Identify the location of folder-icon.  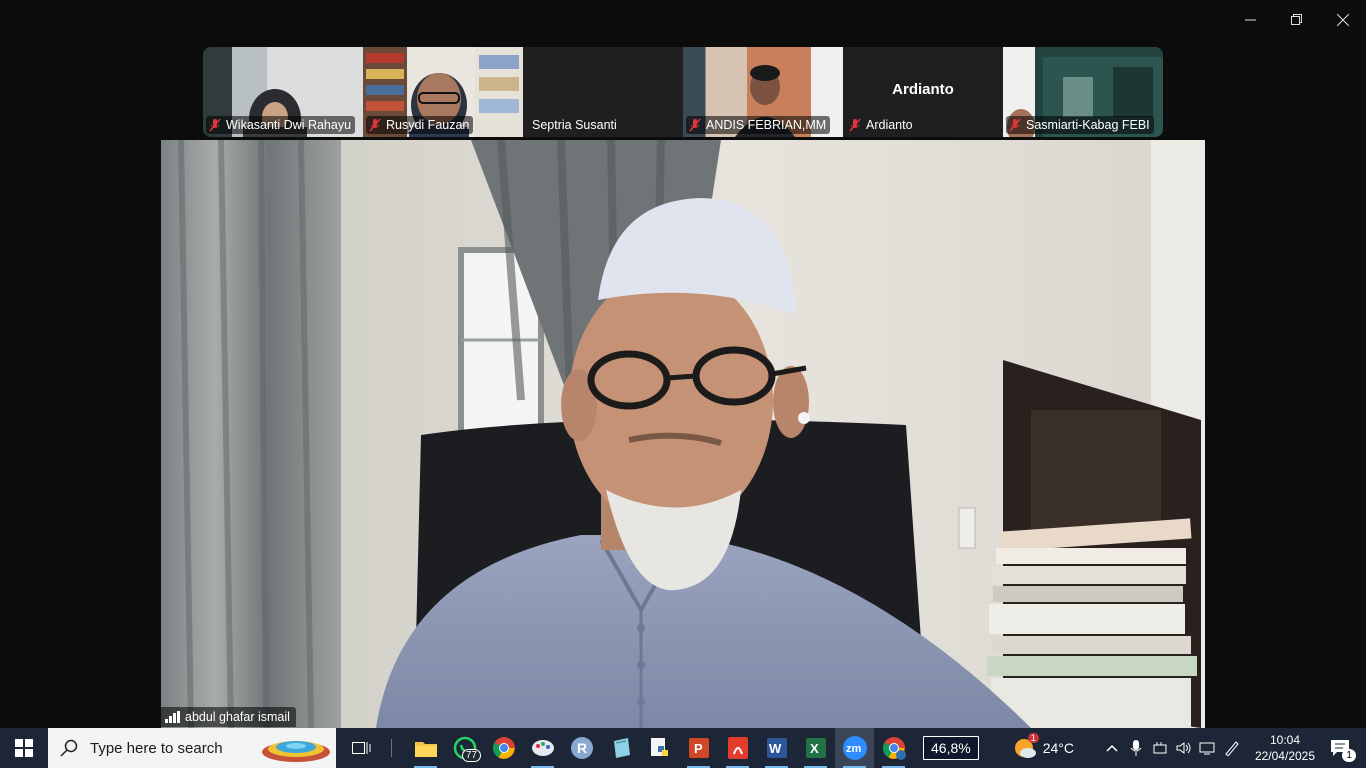
(425, 749).